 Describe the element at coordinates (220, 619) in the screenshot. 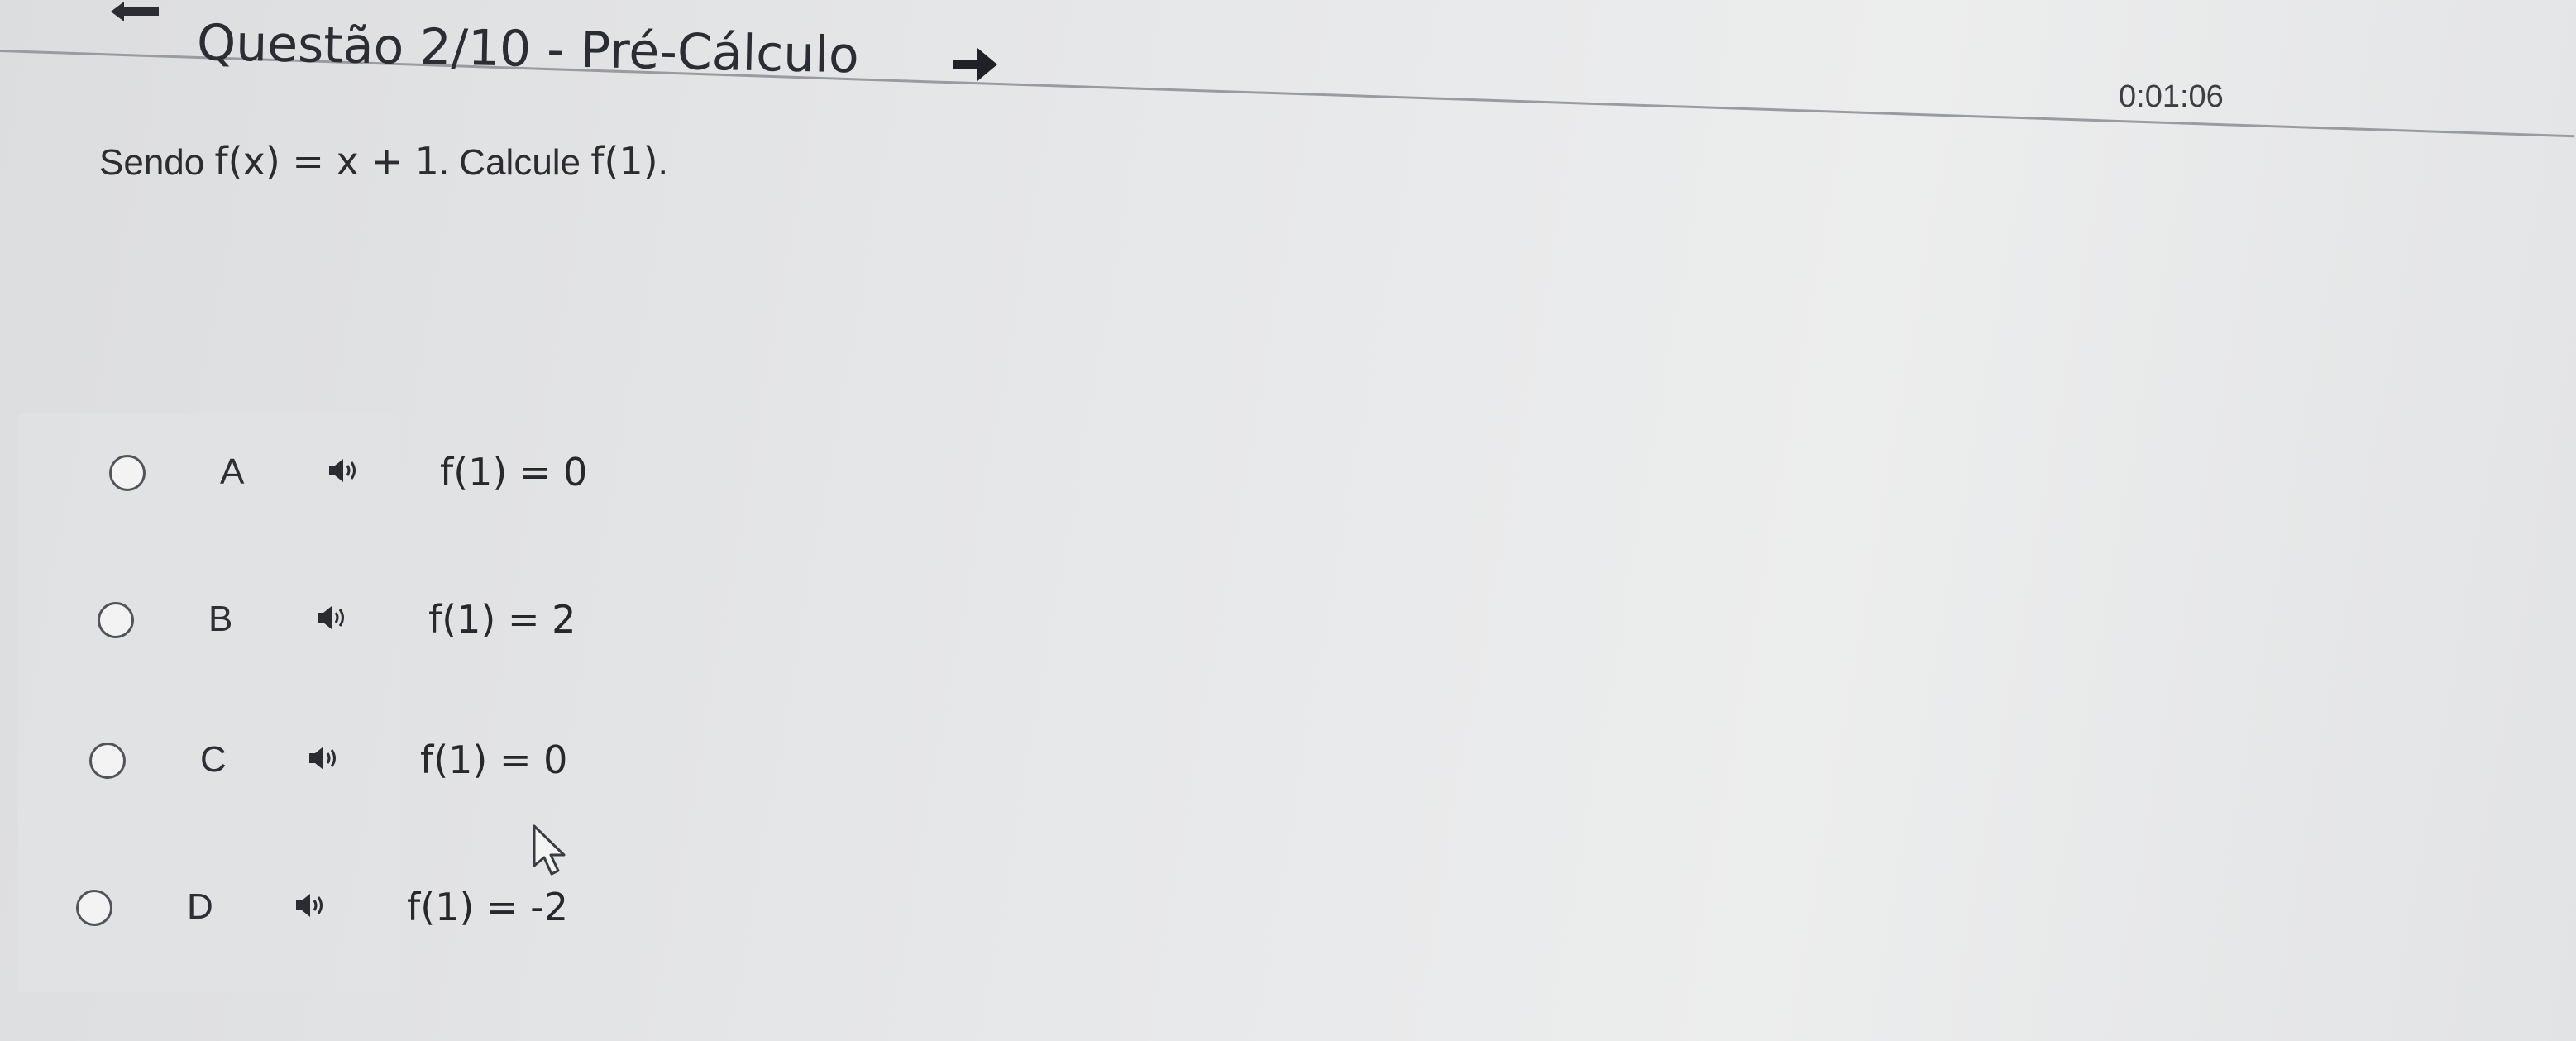

I see `option-letter: B` at that location.